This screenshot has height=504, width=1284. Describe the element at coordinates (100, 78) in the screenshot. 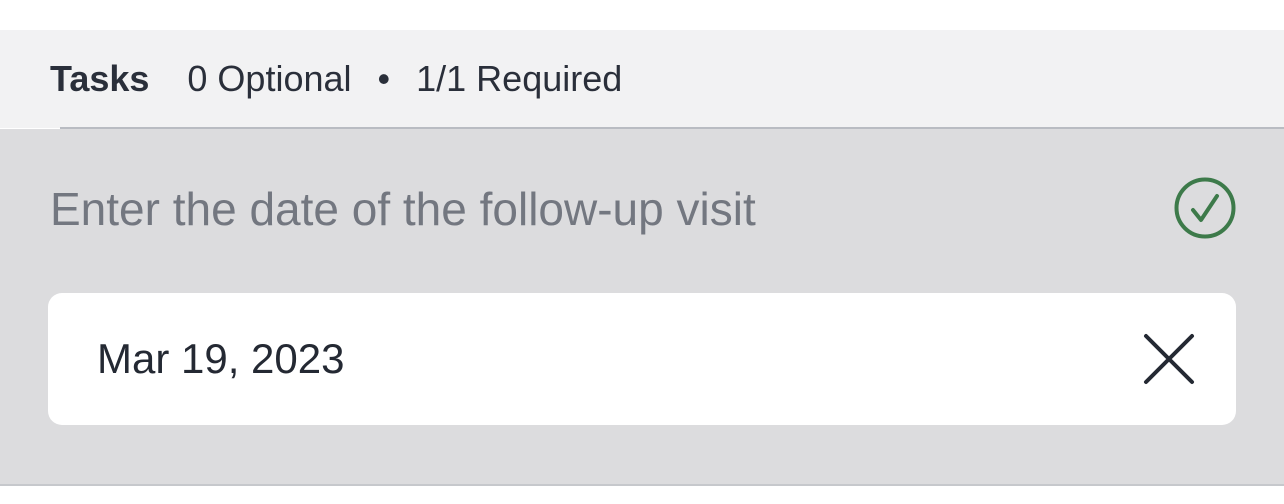

I see `tasks-title: Tasks` at that location.